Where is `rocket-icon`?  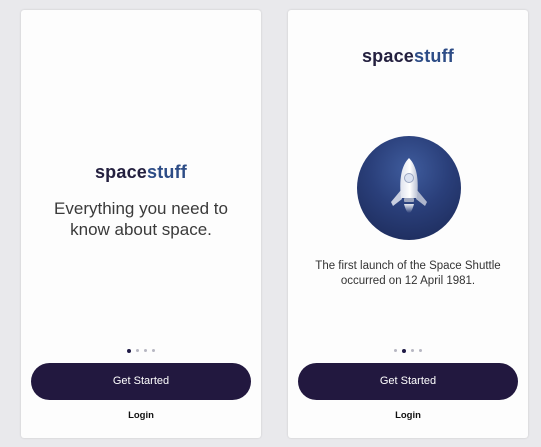
rocket-icon is located at coordinates (409, 185).